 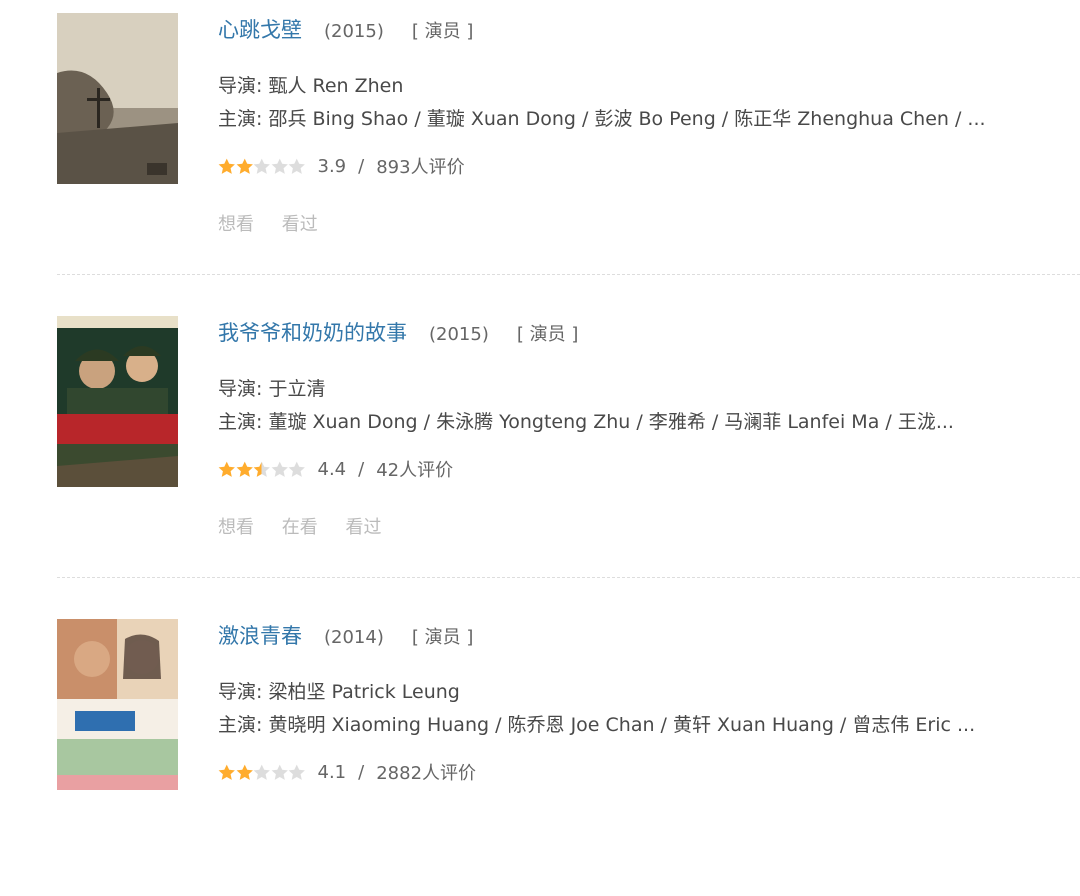 What do you see at coordinates (272, 389) in the screenshot?
I see `director-line: 导演: 于立清` at bounding box center [272, 389].